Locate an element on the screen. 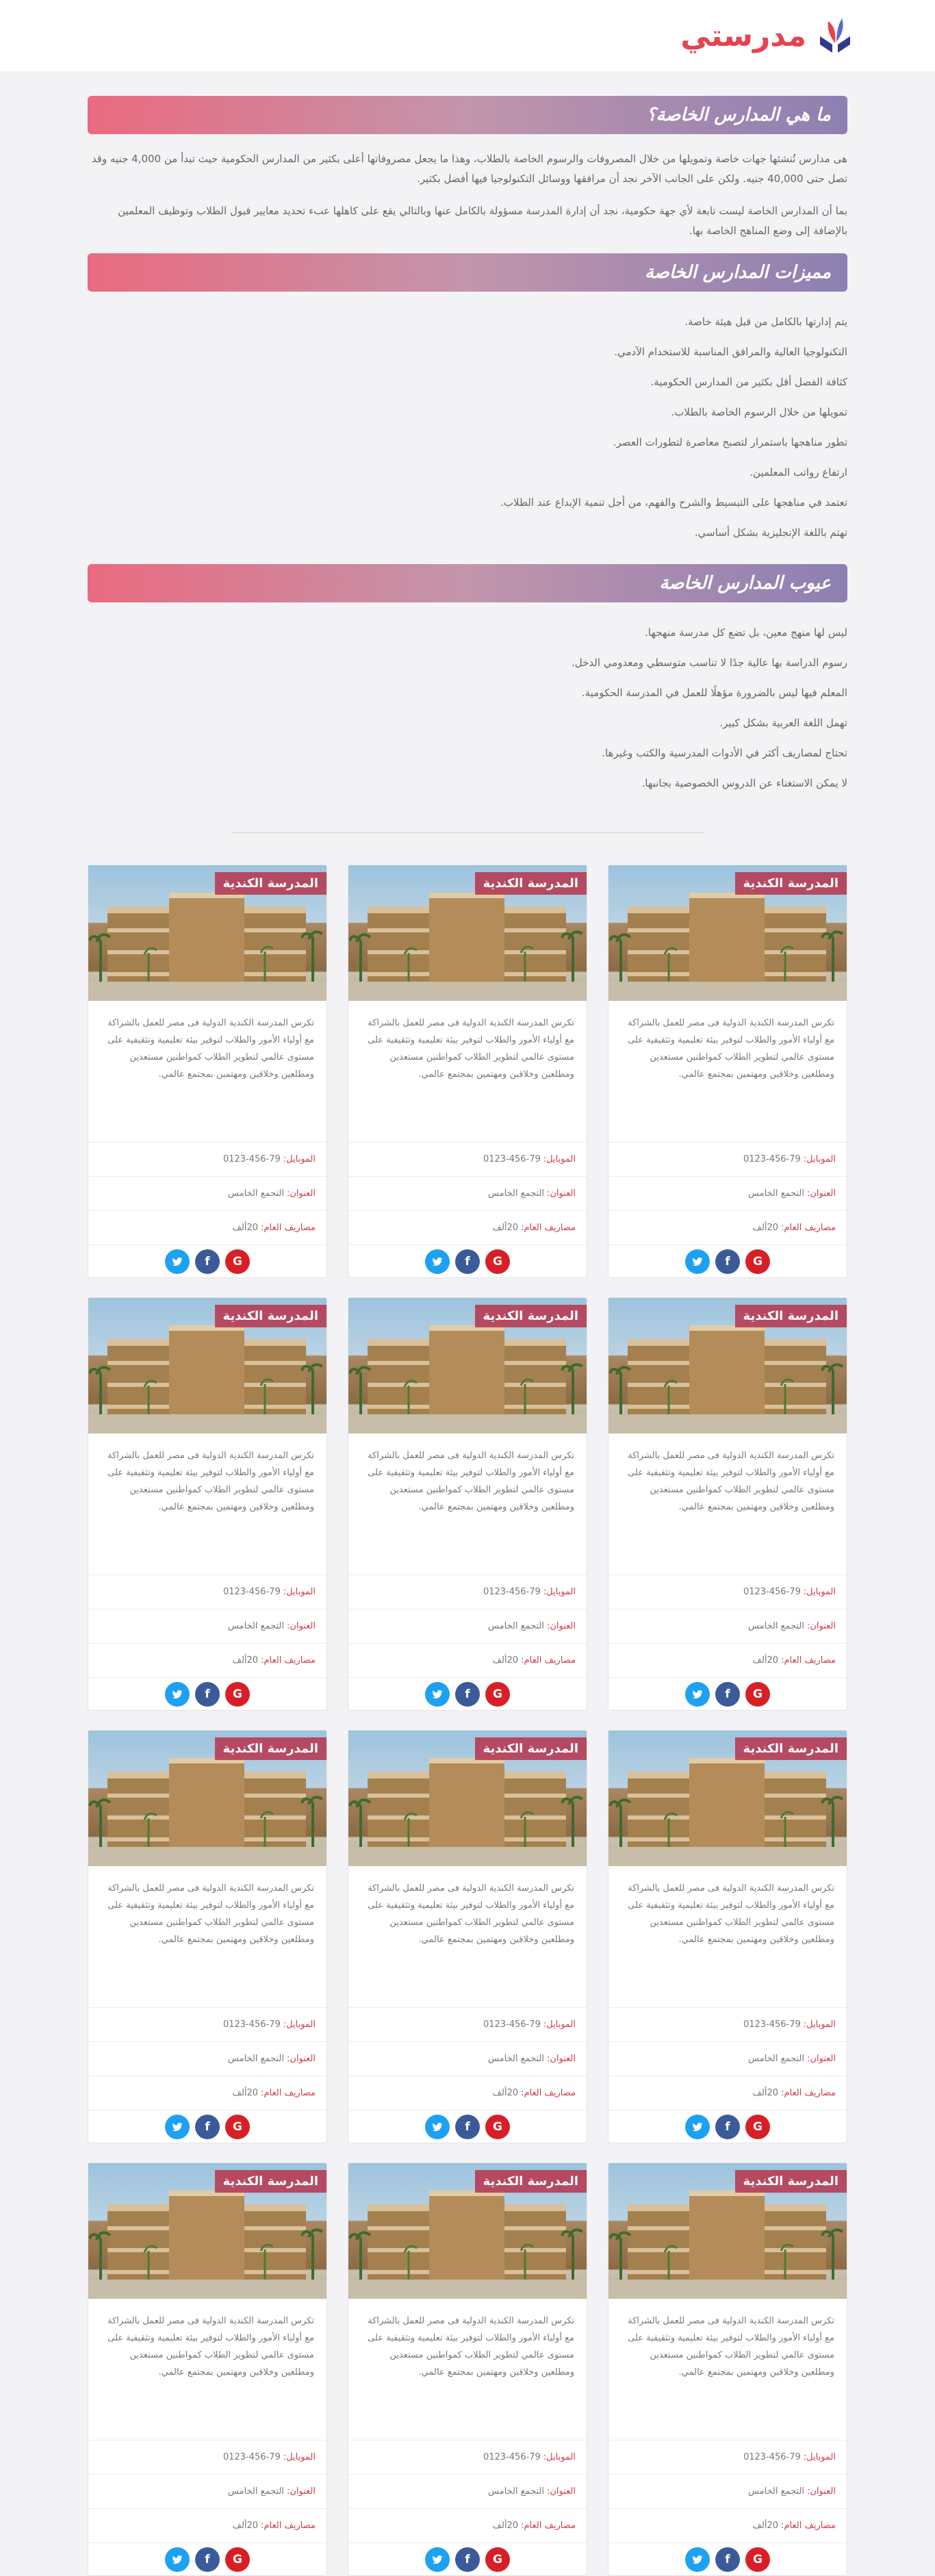 The height and width of the screenshot is (2576, 935). site-logo: مدرستي is located at coordinates (767, 35).